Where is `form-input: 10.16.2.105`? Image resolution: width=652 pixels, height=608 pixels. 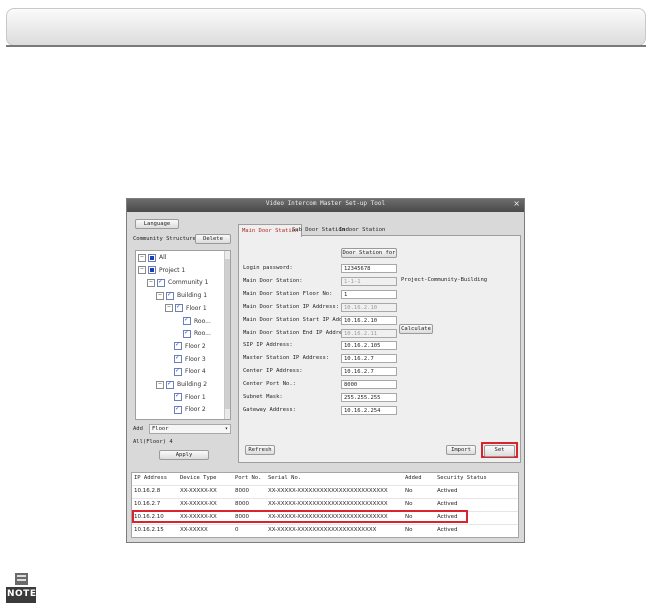
form-input: 10.16.2.105 is located at coordinates (369, 346).